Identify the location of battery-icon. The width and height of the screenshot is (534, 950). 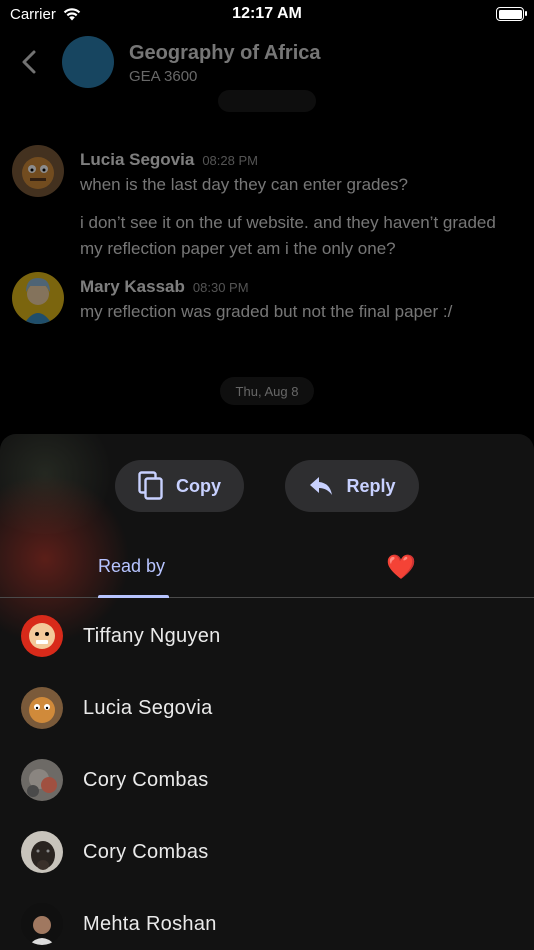
(511, 14).